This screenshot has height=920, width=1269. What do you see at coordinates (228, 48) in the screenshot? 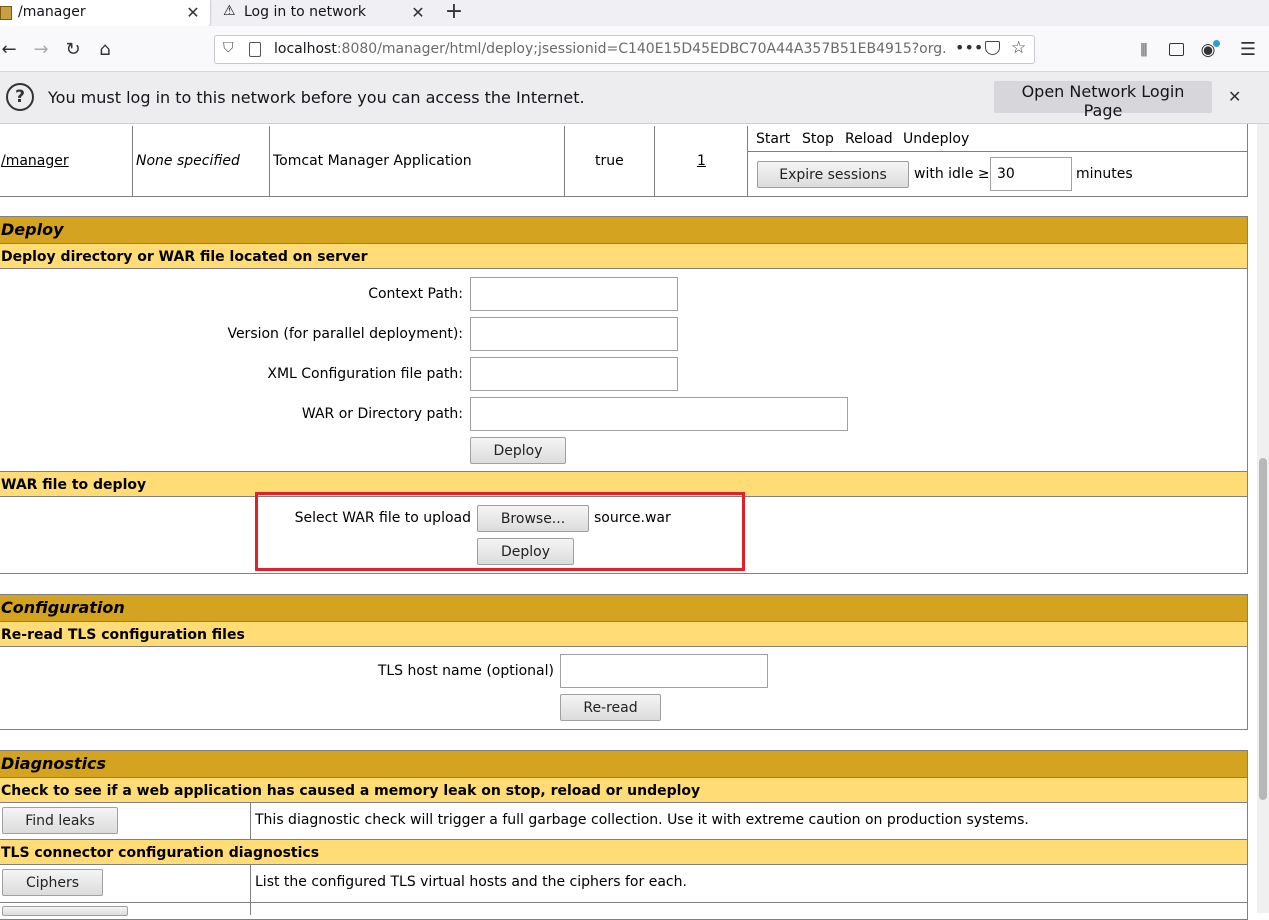
I see `shield-icon: ⛉` at bounding box center [228, 48].